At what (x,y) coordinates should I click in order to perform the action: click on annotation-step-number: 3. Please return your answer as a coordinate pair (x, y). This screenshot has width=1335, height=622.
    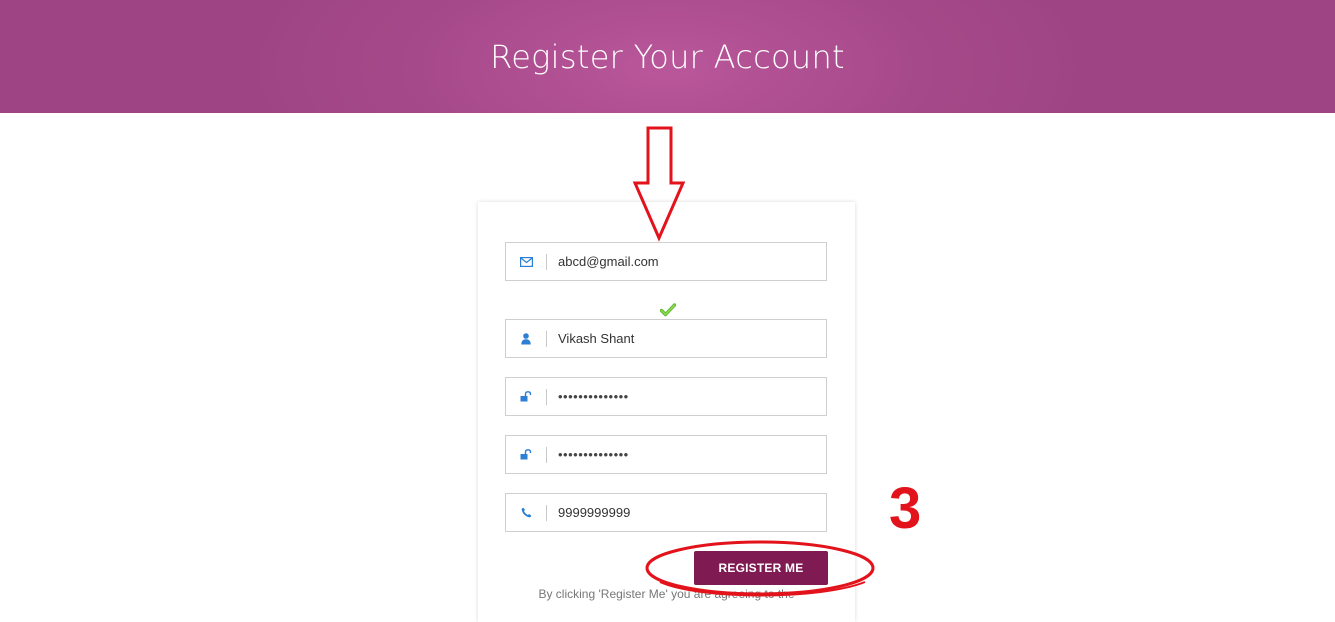
    Looking at the image, I should click on (905, 508).